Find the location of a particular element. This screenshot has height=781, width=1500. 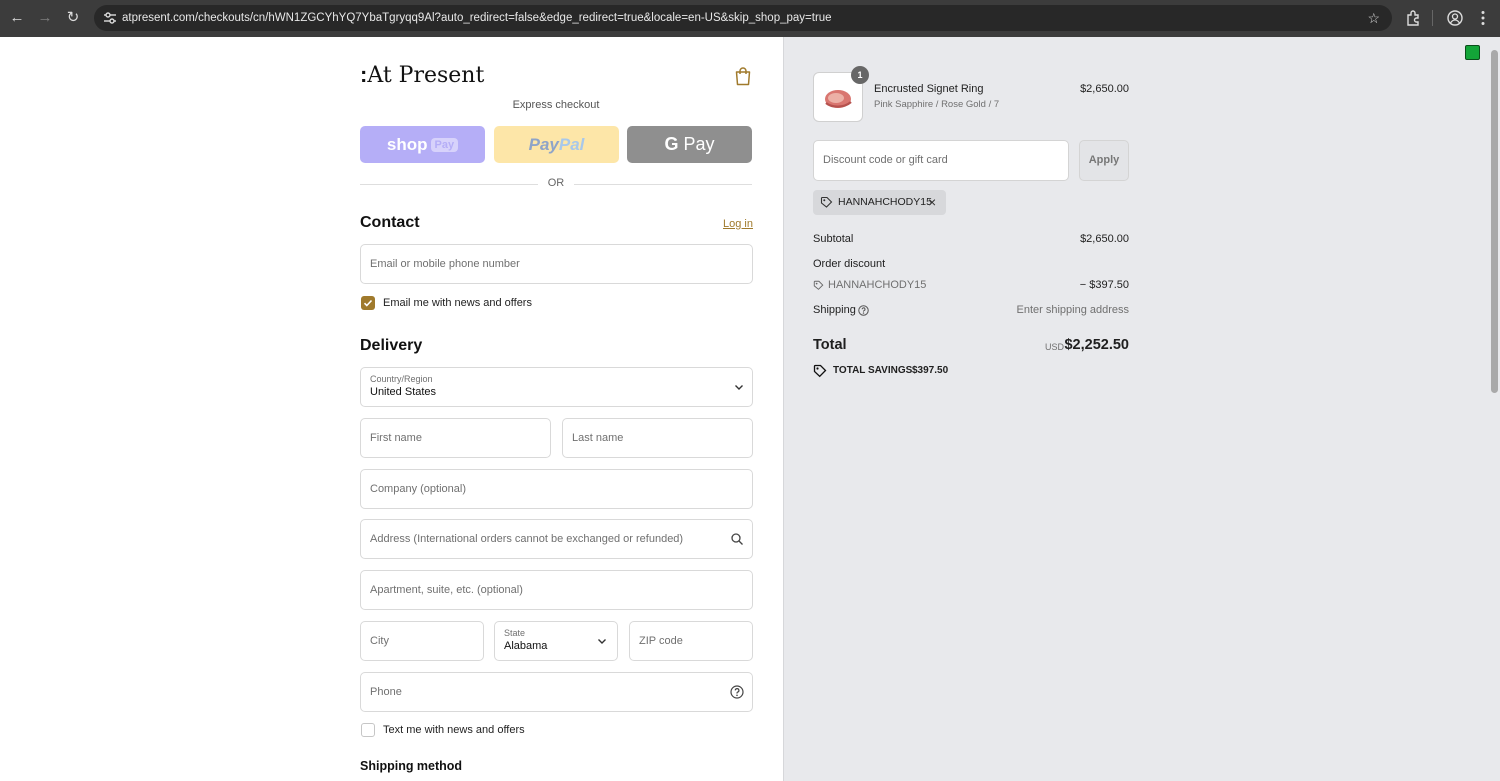

company-placeholder: Company (optional) is located at coordinates (418, 489).